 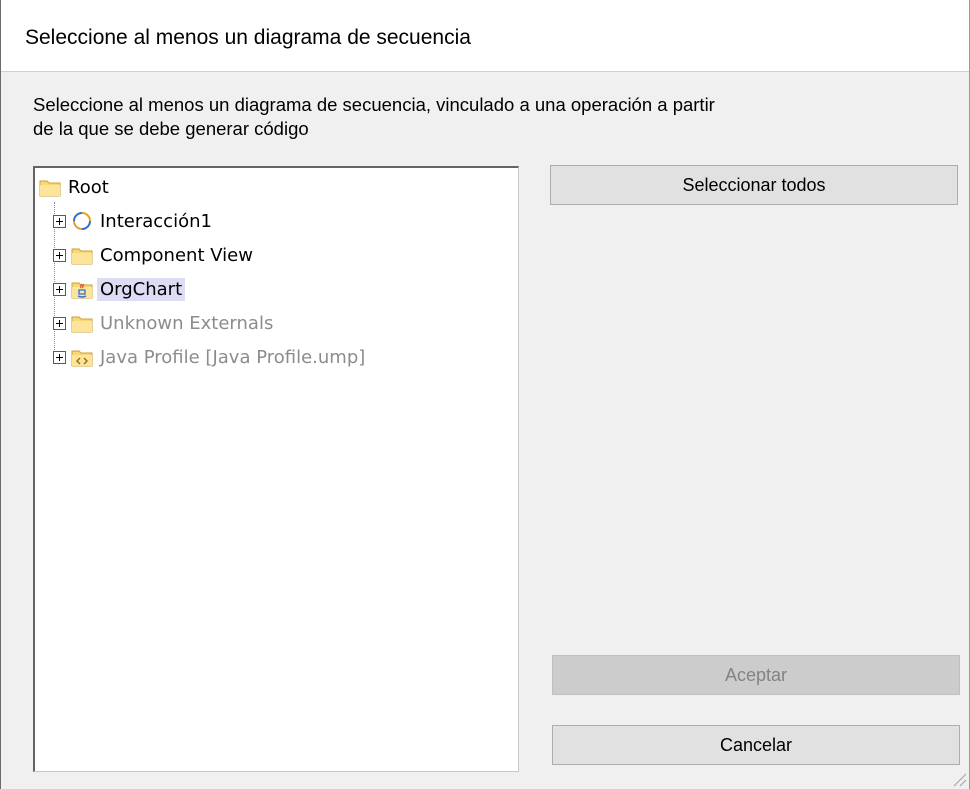 I want to click on tree-node-label: Component View, so click(x=176, y=255).